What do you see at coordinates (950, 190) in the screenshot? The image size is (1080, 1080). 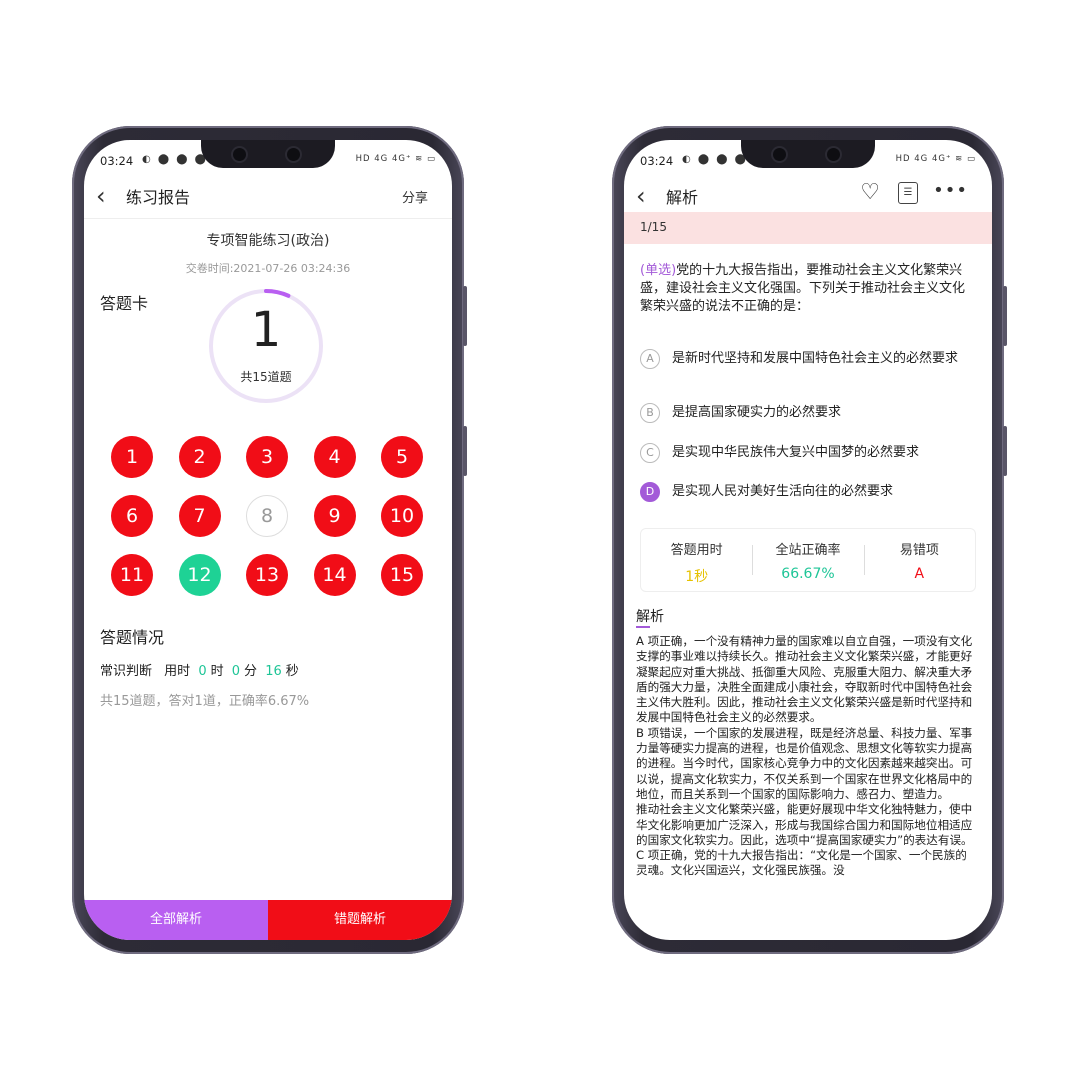 I see `more-menu-icon: •••` at bounding box center [950, 190].